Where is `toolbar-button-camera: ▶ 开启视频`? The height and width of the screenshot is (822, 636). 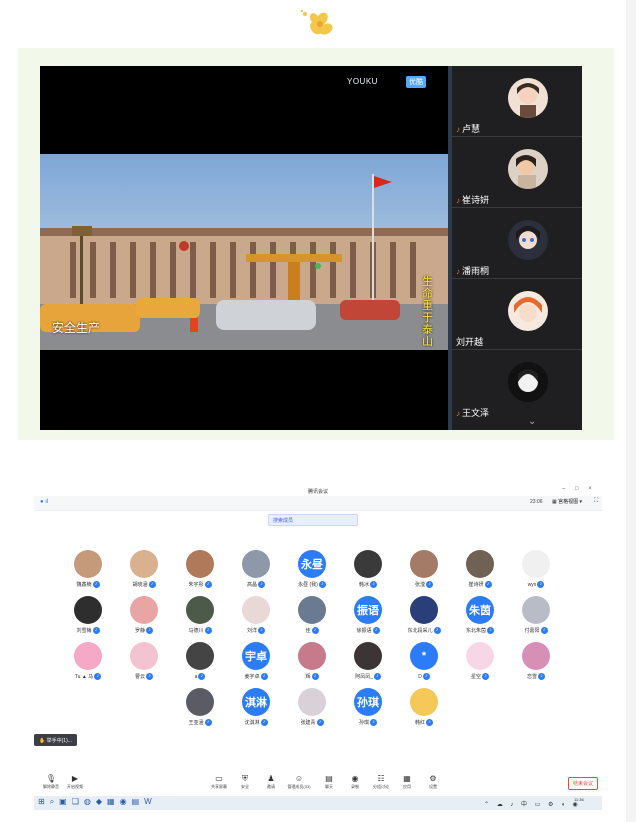 toolbar-button-camera: ▶ 开启视频 is located at coordinates (75, 782).